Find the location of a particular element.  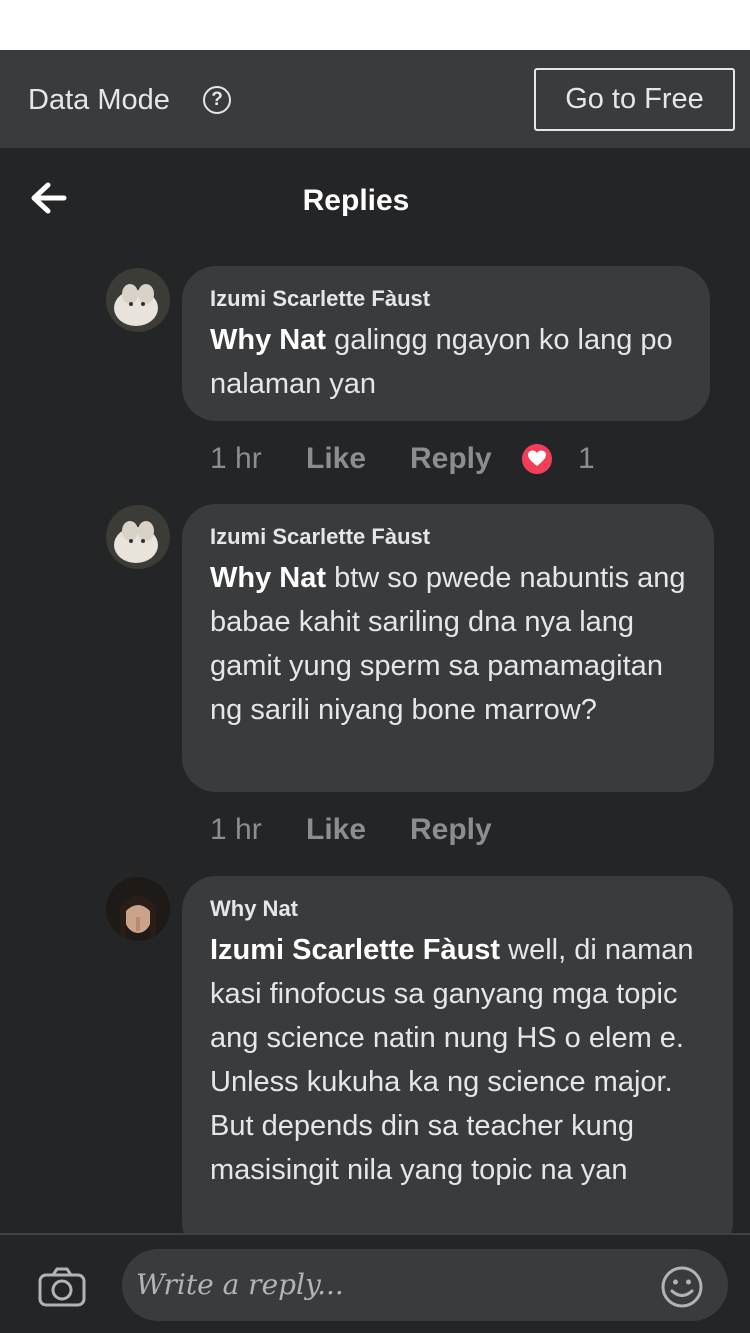

heart-reaction-icon is located at coordinates (537, 459).